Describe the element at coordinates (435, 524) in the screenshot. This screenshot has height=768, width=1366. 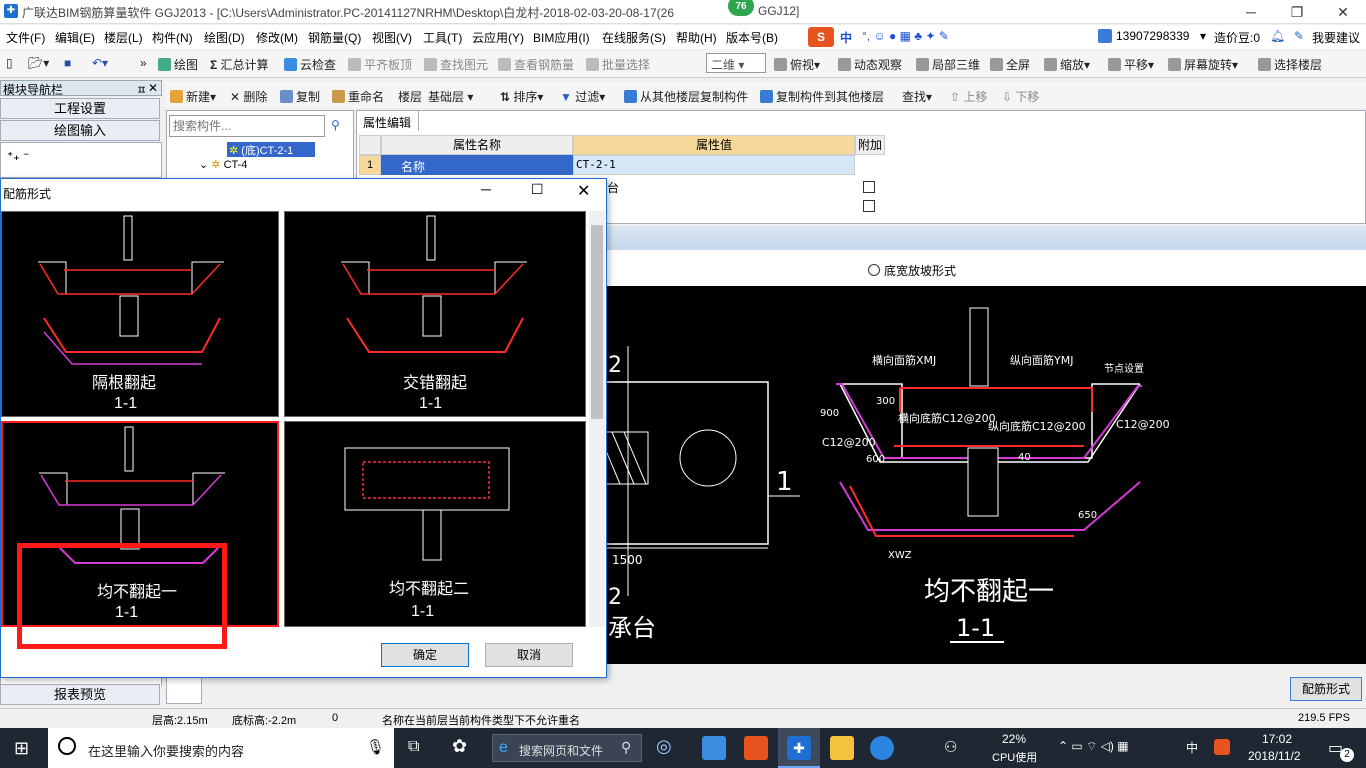
I see `option-no-bent-two: 均不翻起二 1-1` at that location.